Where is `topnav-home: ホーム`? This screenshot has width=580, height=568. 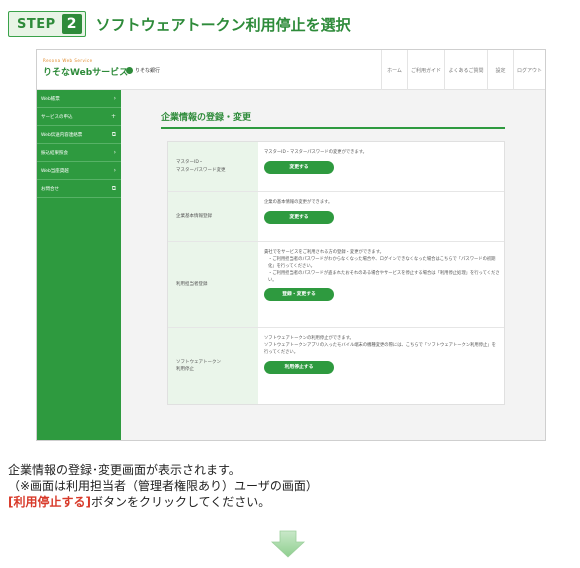 topnav-home: ホーム is located at coordinates (394, 70).